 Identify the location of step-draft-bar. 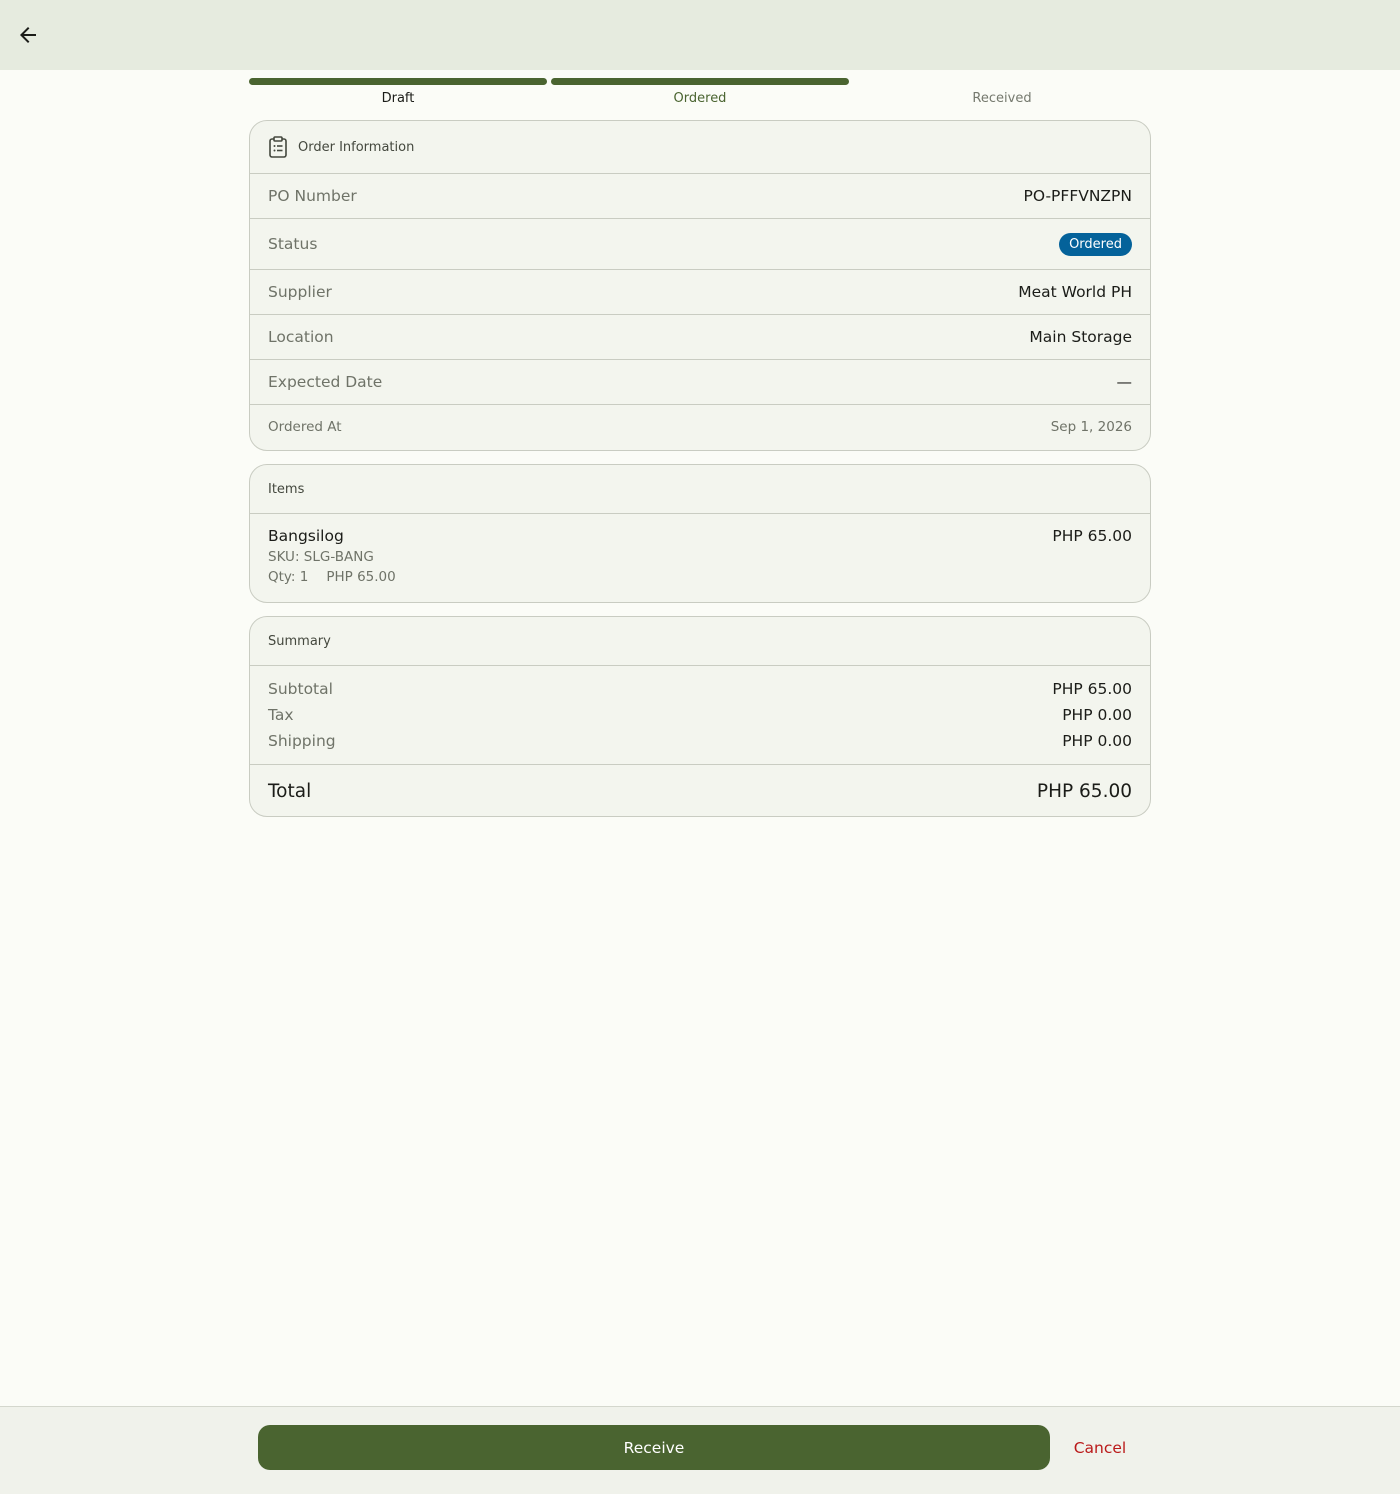
(398, 81).